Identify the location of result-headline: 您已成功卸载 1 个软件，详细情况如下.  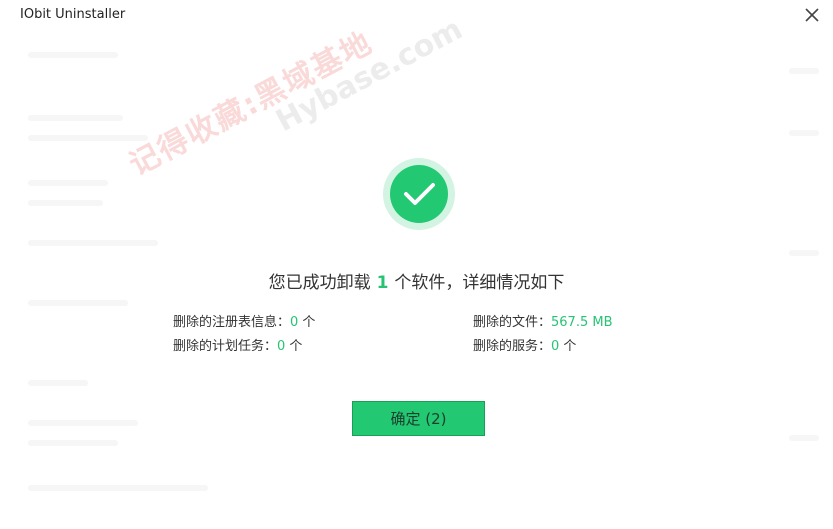
(416, 280).